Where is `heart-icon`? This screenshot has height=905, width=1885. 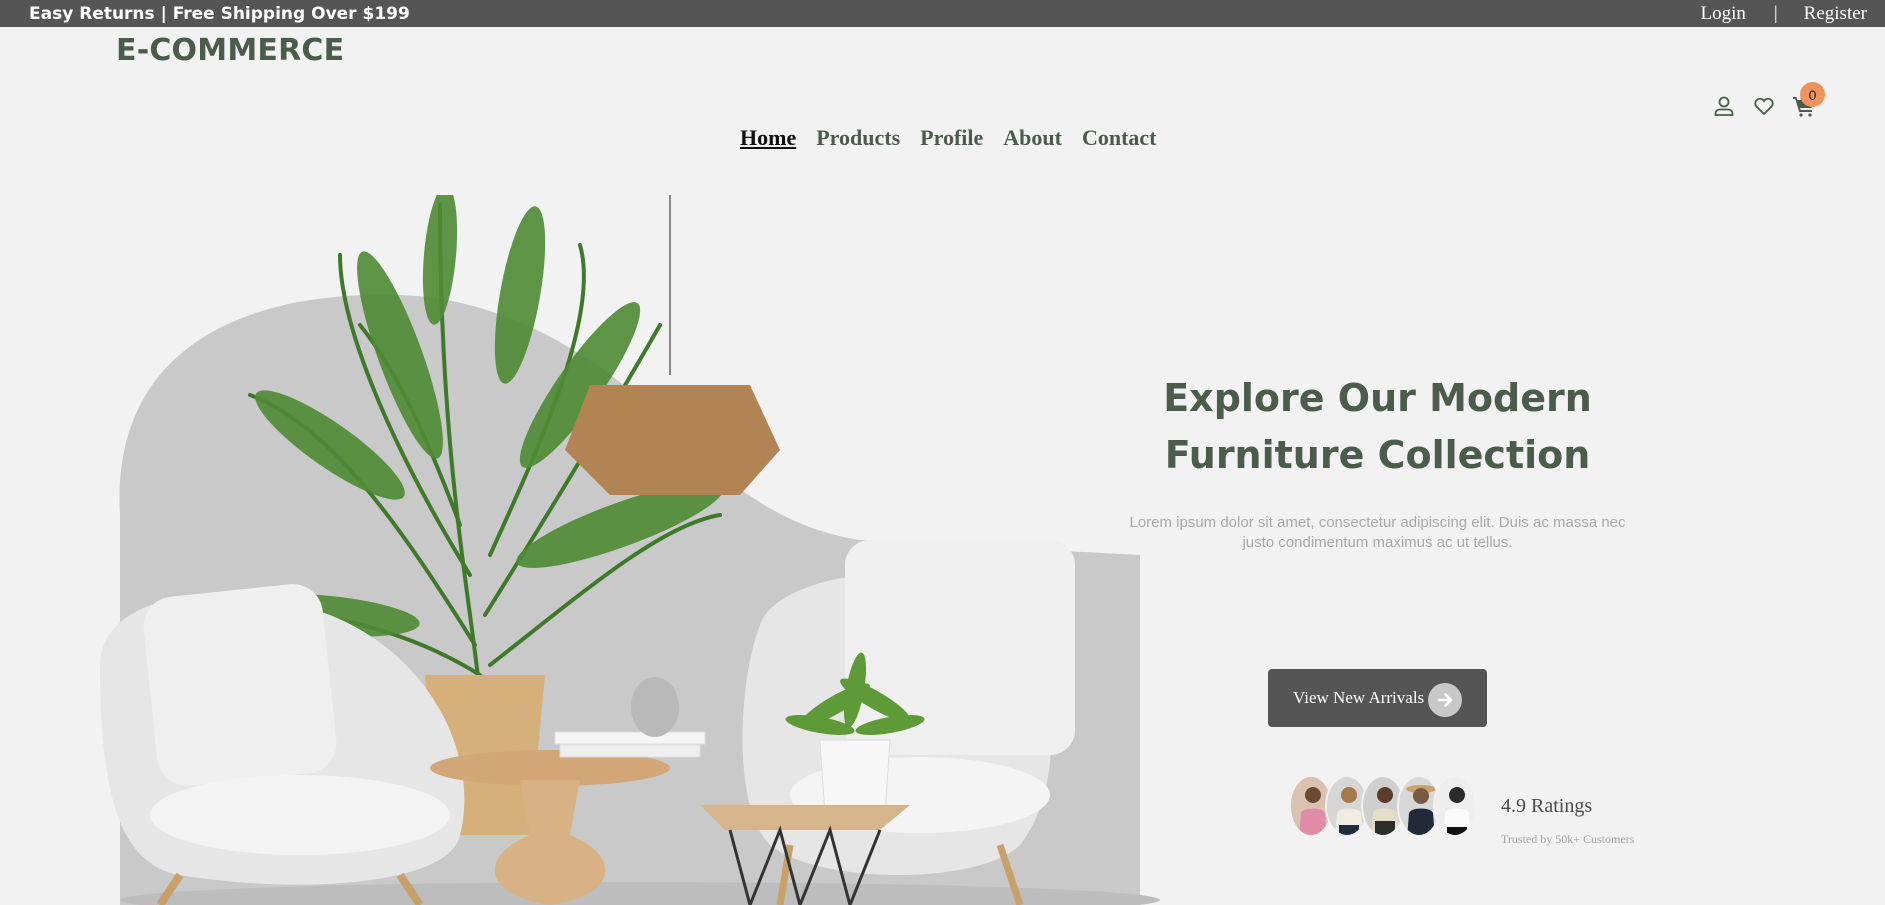 heart-icon is located at coordinates (1764, 106).